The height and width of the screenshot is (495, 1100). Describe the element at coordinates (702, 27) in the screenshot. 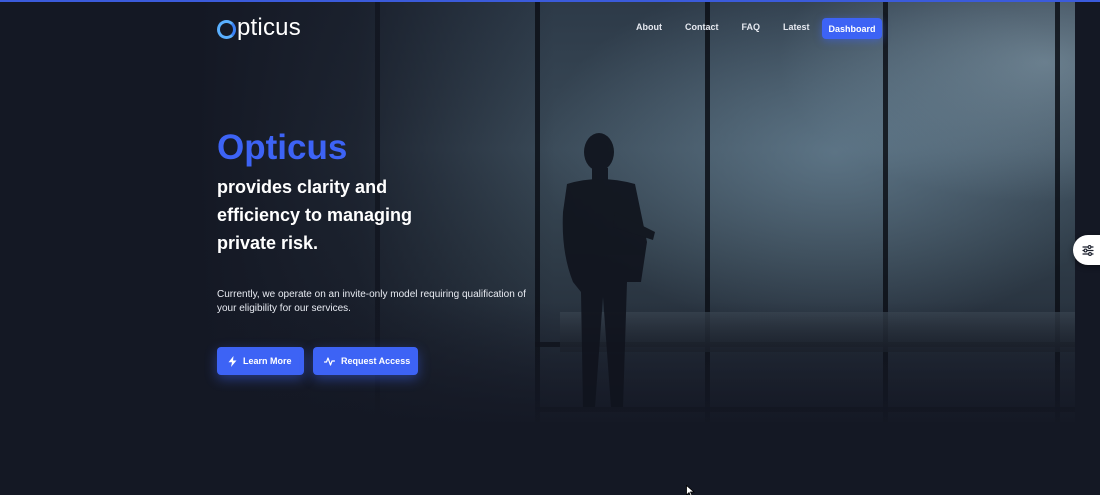

I see `nav-link-contact: Contact` at that location.